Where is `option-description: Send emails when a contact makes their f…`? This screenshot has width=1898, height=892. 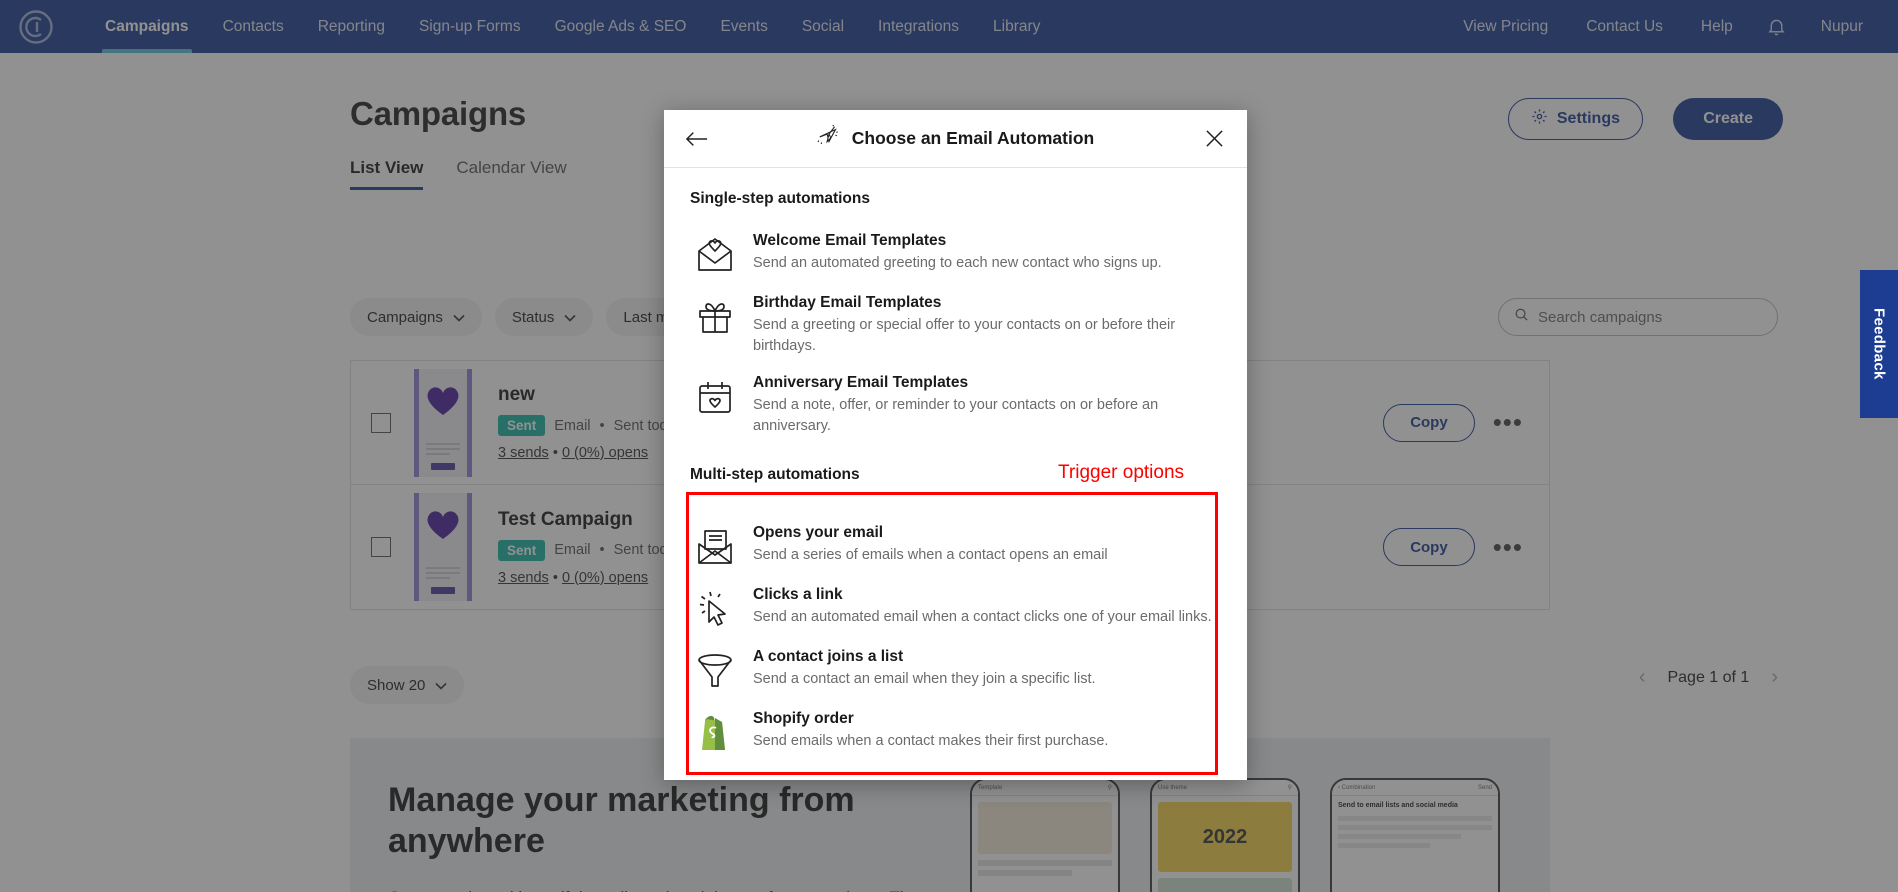
option-description: Send emails when a contact makes their f… is located at coordinates (931, 741).